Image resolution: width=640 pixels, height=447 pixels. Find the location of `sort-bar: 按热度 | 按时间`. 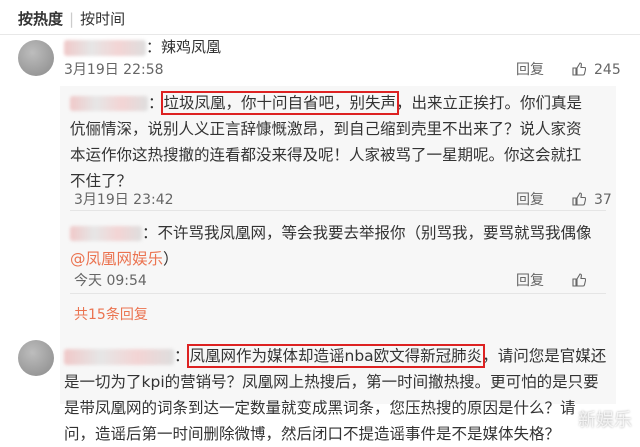

sort-bar: 按热度 | 按时间 is located at coordinates (71, 18).